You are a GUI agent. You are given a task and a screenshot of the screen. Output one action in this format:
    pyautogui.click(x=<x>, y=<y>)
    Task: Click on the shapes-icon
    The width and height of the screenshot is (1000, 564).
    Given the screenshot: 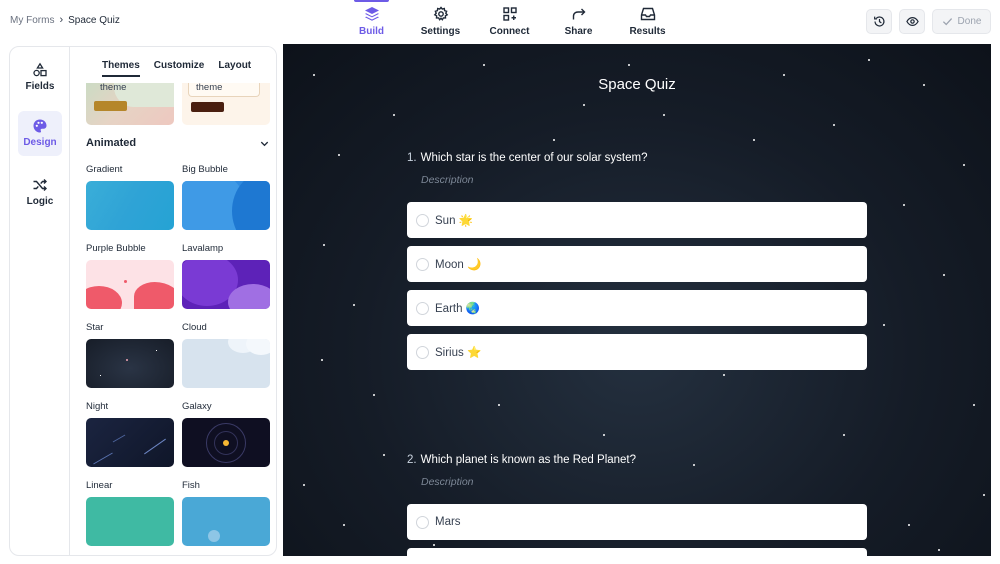 What is the action you would take?
    pyautogui.click(x=40, y=69)
    